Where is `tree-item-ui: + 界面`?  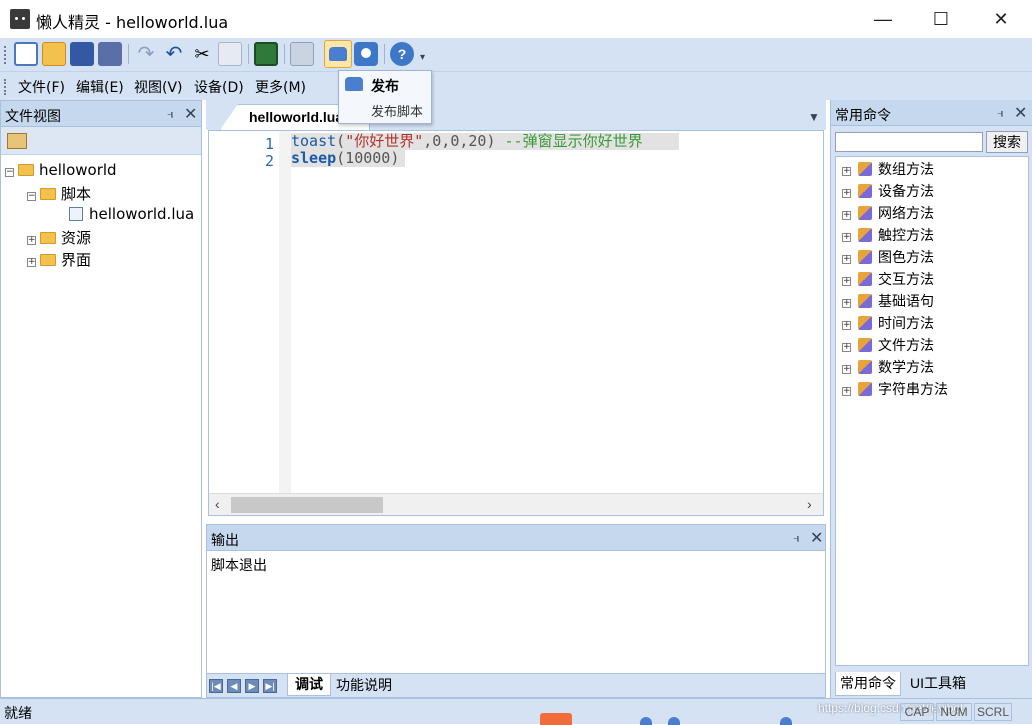
tree-item-ui: + 界面 is located at coordinates (59, 259).